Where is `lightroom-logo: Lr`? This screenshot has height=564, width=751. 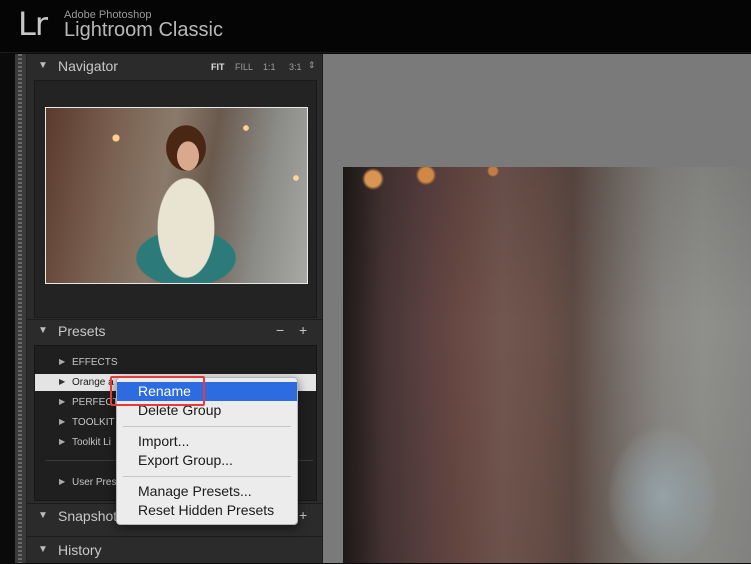
lightroom-logo: Lr is located at coordinates (33, 24).